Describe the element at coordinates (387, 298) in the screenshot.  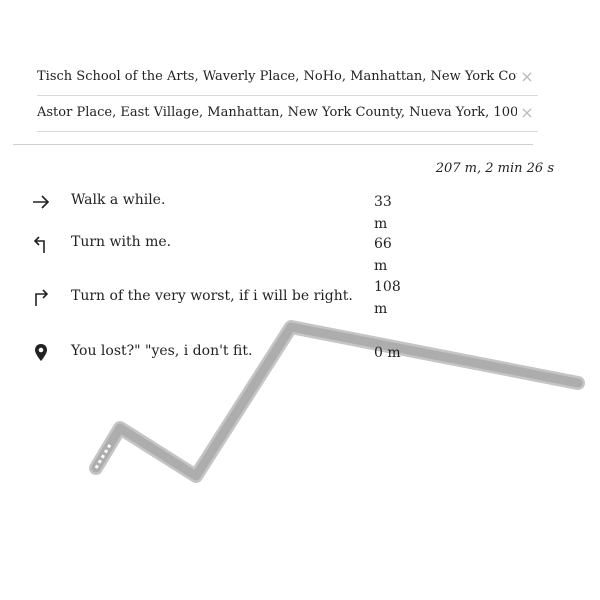
I see `instruction-distance: 108 m` at that location.